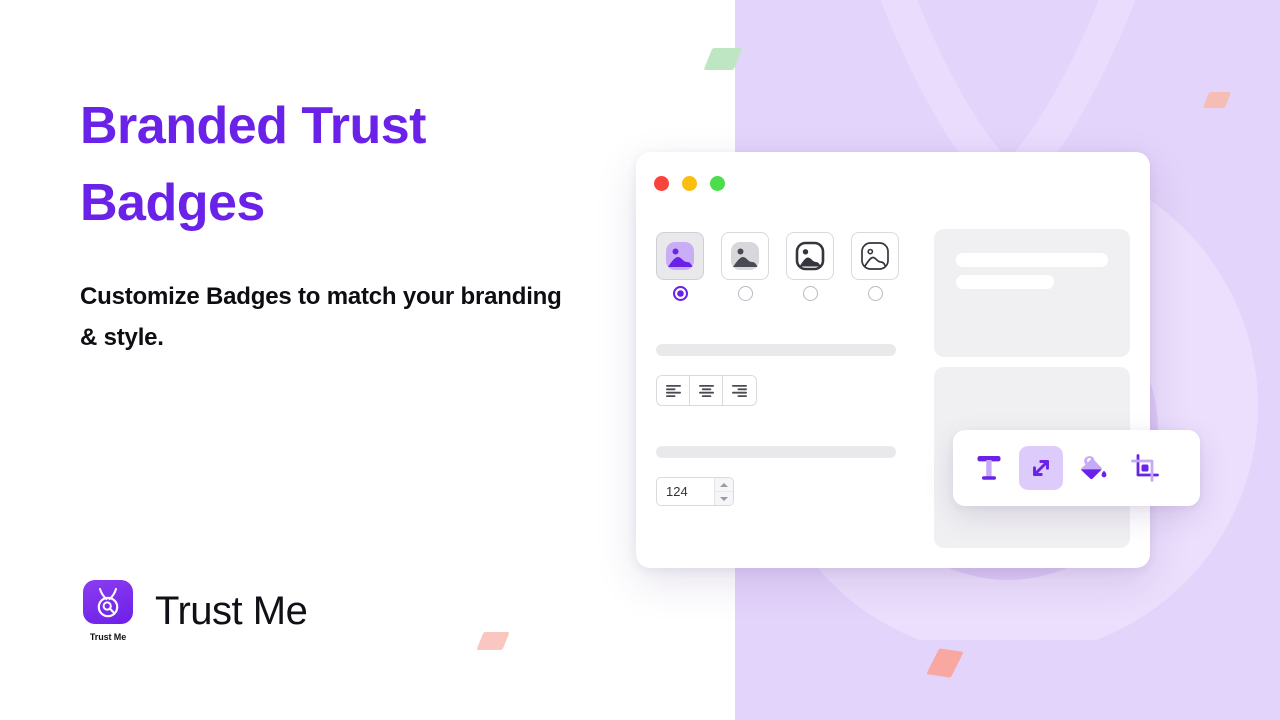  I want to click on paint-bucket-tool-icon, so click(1093, 468).